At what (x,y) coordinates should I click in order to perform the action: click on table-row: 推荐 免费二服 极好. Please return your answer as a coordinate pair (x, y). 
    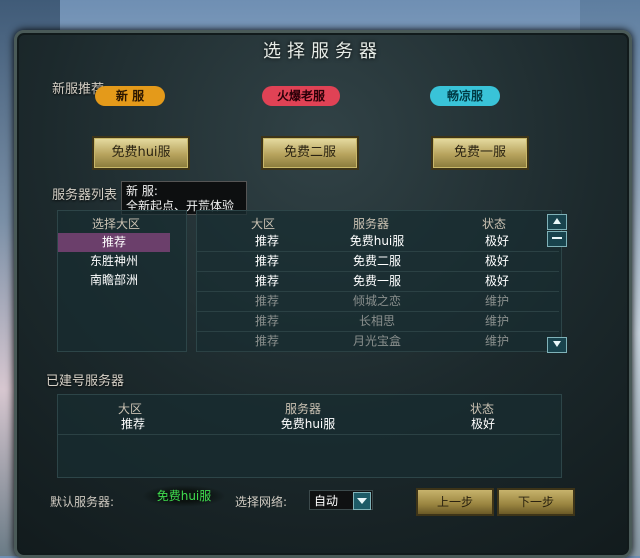
    Looking at the image, I should click on (378, 262).